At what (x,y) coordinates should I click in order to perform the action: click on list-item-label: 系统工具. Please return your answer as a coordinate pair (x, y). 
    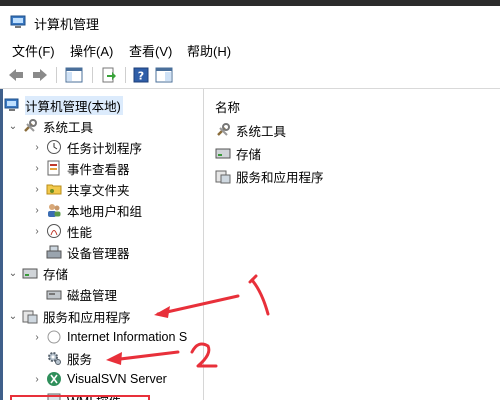
    Looking at the image, I should click on (261, 131).